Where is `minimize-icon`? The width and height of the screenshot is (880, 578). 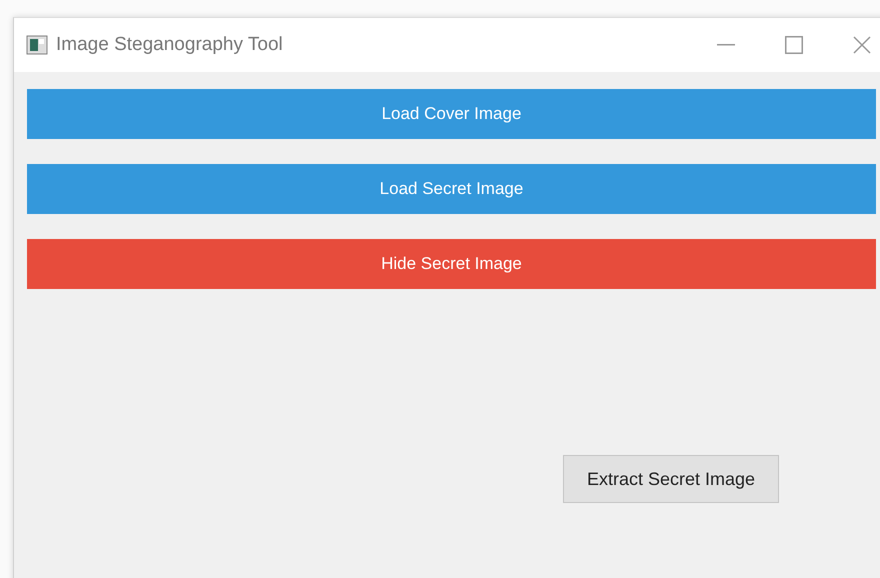
minimize-icon is located at coordinates (726, 45).